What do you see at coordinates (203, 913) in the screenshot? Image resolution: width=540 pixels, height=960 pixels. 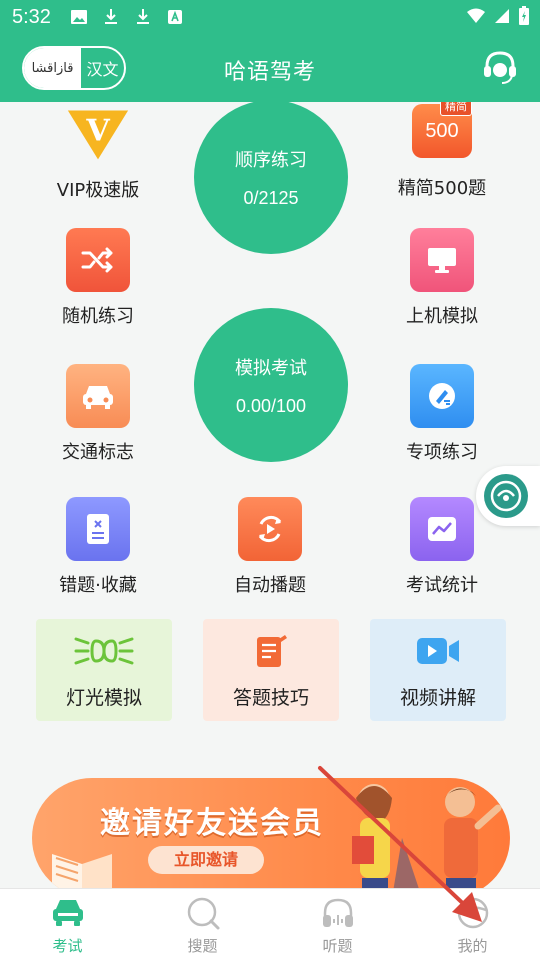 I see `search-icon` at bounding box center [203, 913].